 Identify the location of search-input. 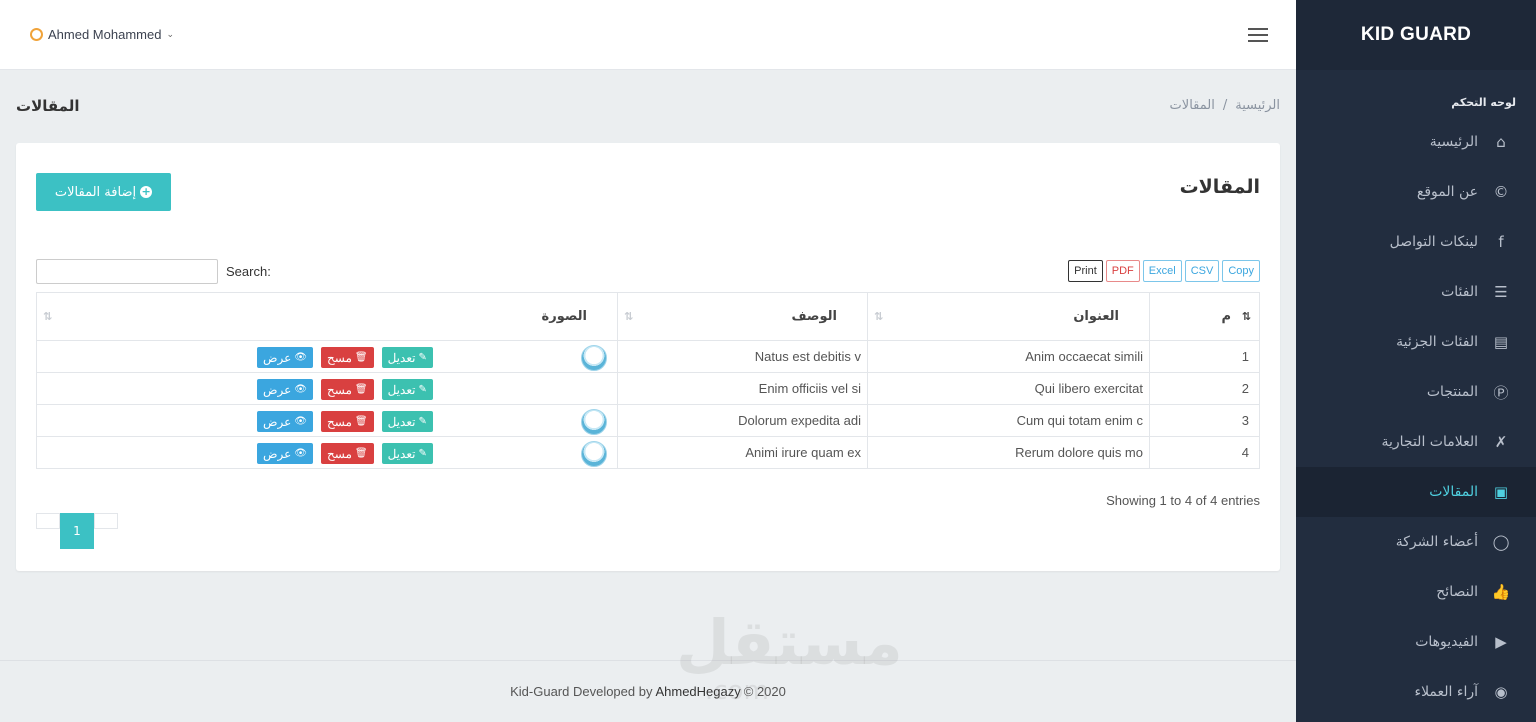
(127, 271).